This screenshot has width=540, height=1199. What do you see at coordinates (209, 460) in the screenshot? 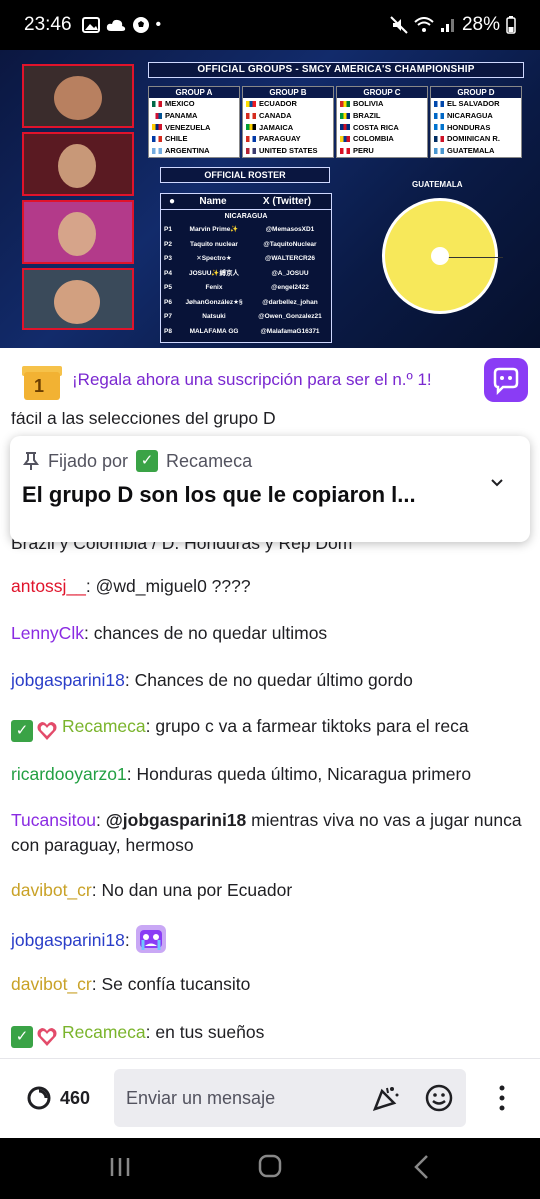
I see `pinned-by: Recameca` at bounding box center [209, 460].